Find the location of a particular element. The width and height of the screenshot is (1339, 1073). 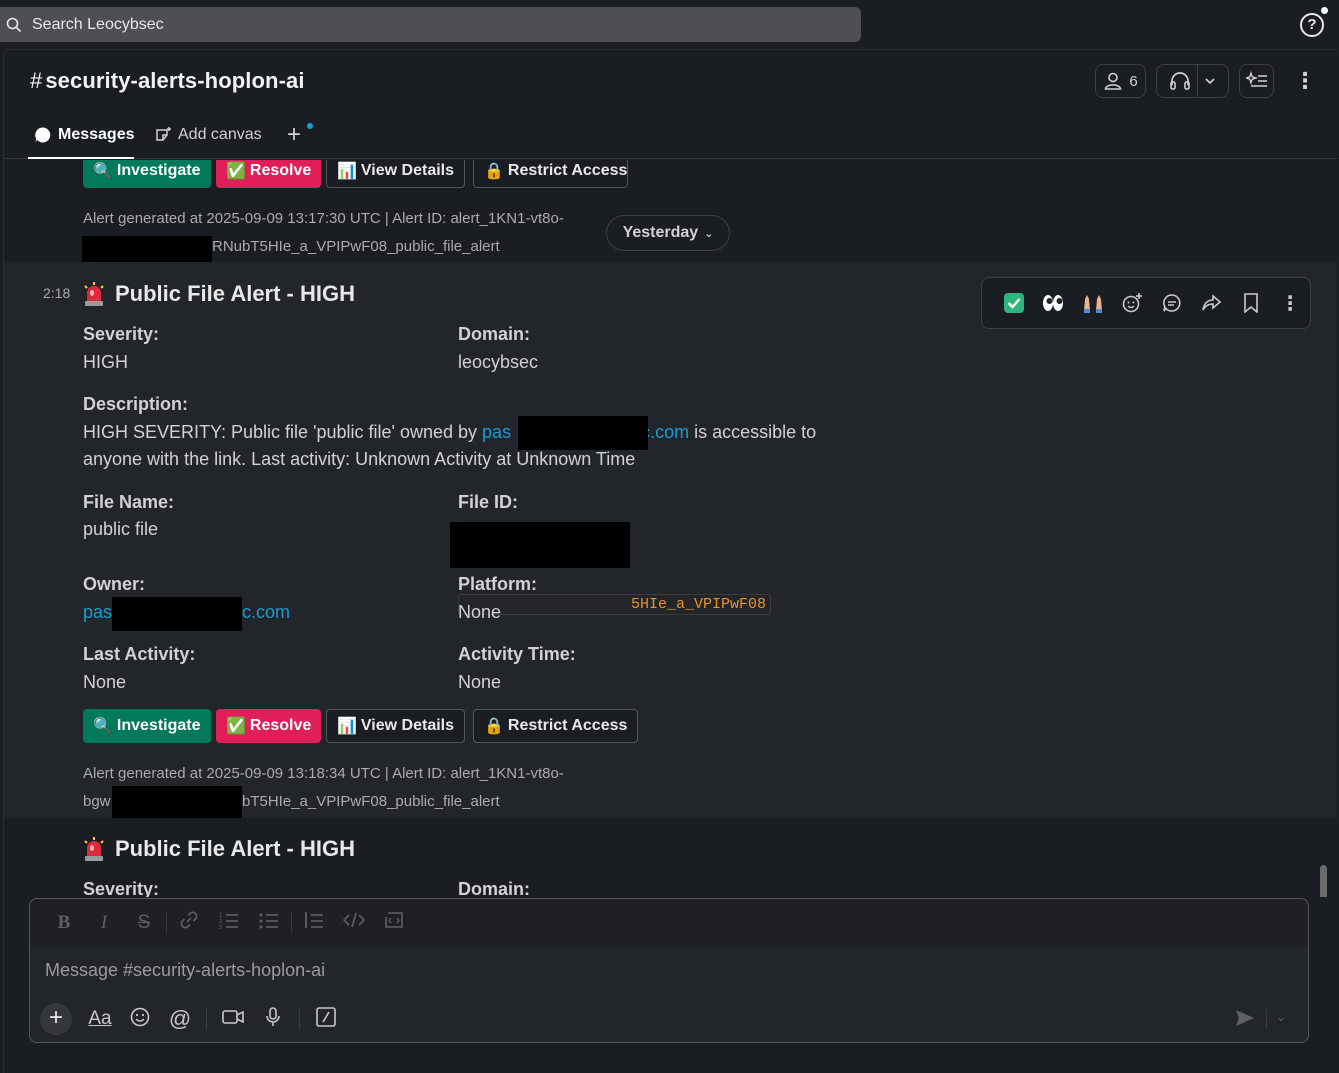

lock-emoji-icon: 🔒 is located at coordinates (494, 171).